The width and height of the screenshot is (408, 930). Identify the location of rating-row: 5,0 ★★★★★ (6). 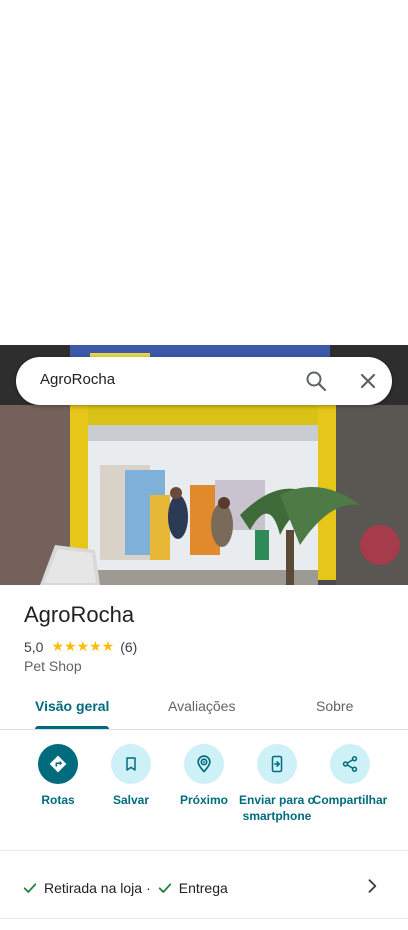
(80, 647).